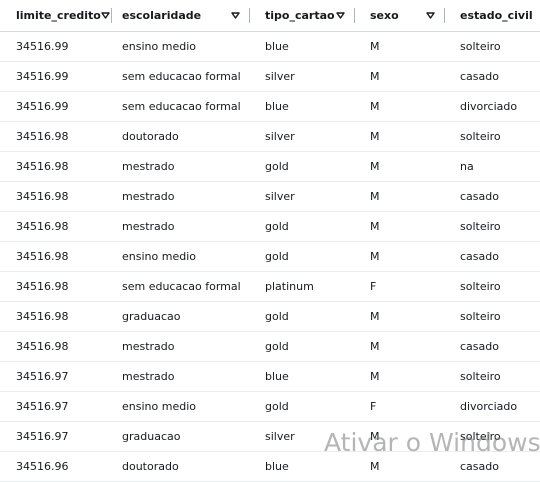 The image size is (540, 482). What do you see at coordinates (270, 226) in the screenshot?
I see `table-row: 34516.98 mestrado gold Msolteiro` at bounding box center [270, 226].